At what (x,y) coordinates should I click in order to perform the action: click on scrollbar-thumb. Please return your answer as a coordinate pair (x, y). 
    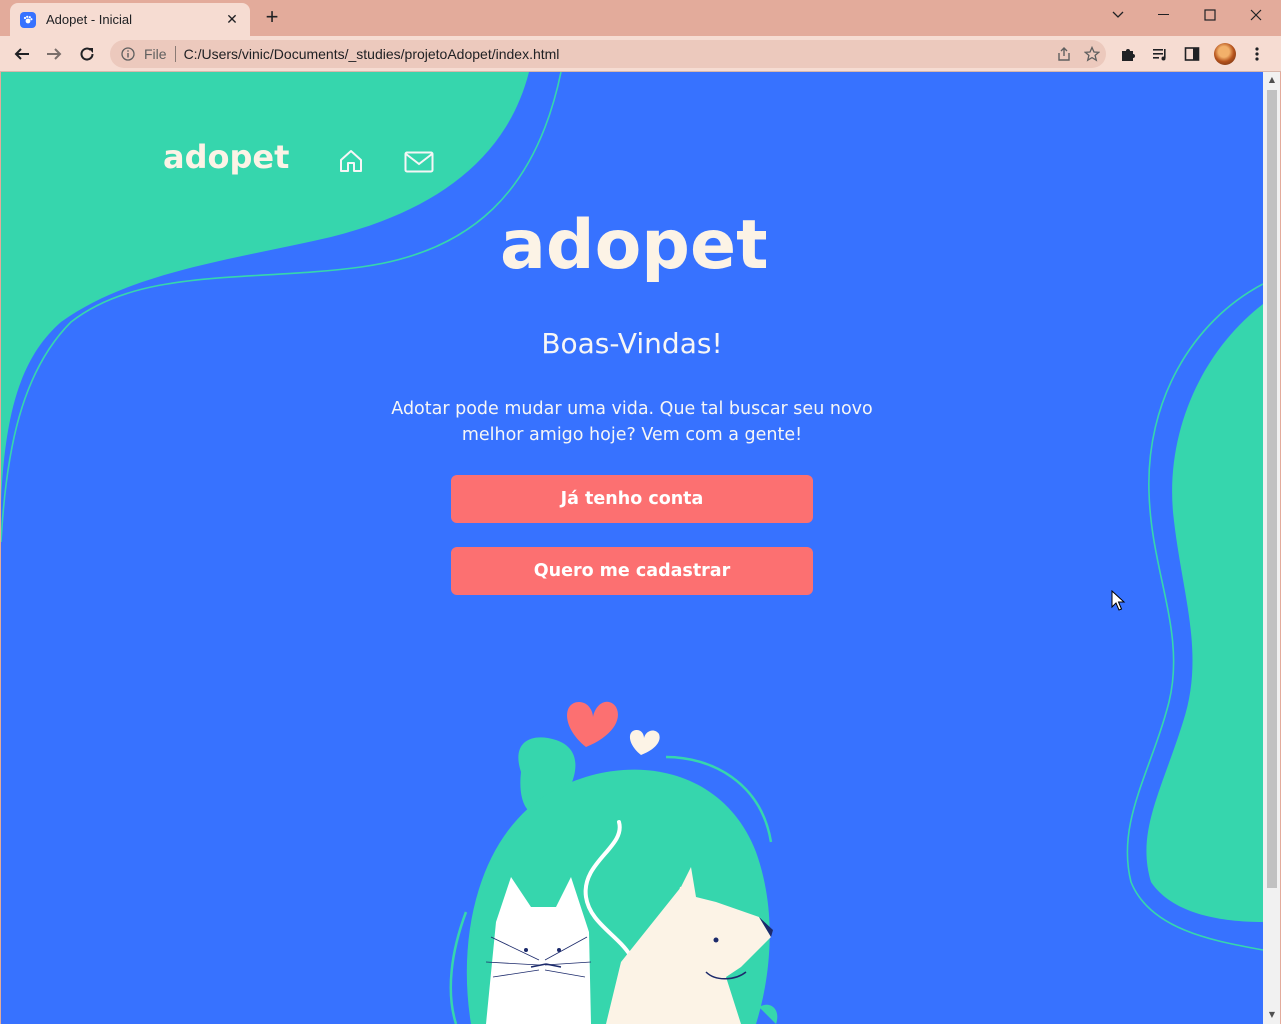
    Looking at the image, I should click on (1272, 489).